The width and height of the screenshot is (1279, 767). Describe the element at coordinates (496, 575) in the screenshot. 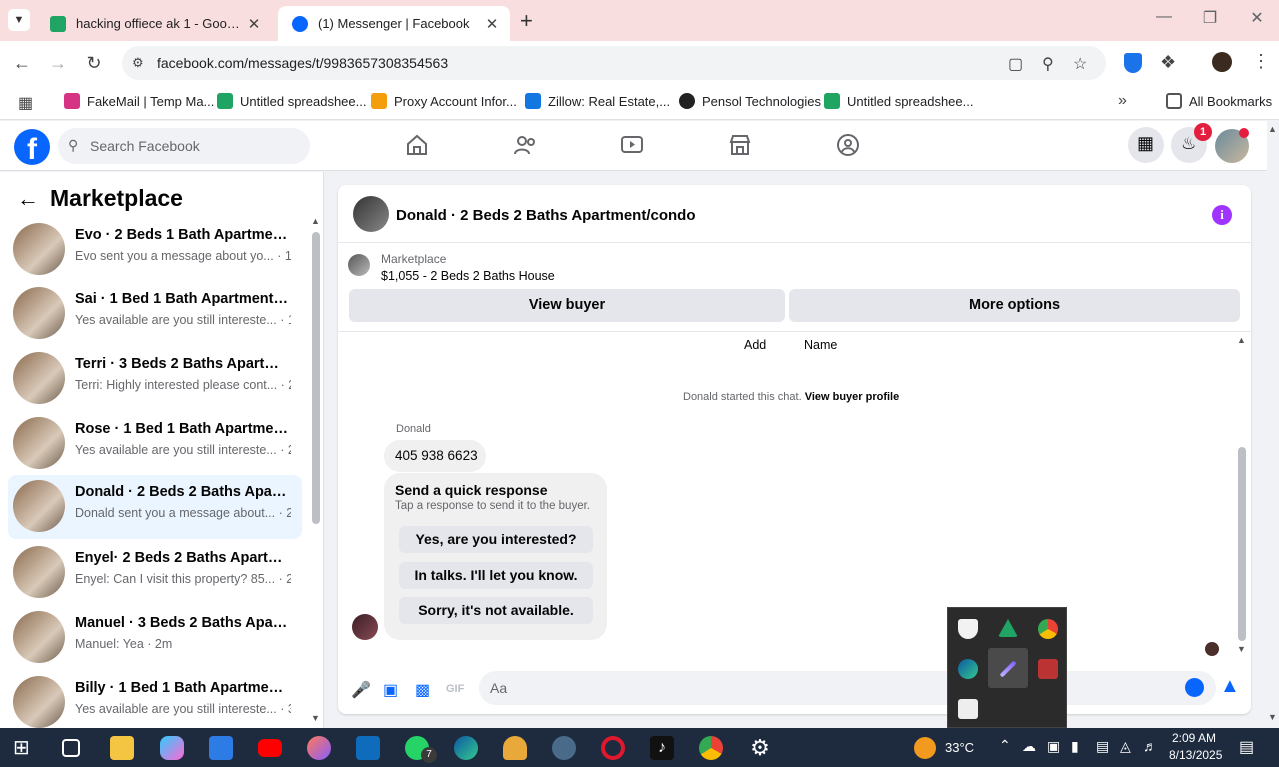

I see `quick-reply-in-talks: In talks. I'll let you know.` at that location.